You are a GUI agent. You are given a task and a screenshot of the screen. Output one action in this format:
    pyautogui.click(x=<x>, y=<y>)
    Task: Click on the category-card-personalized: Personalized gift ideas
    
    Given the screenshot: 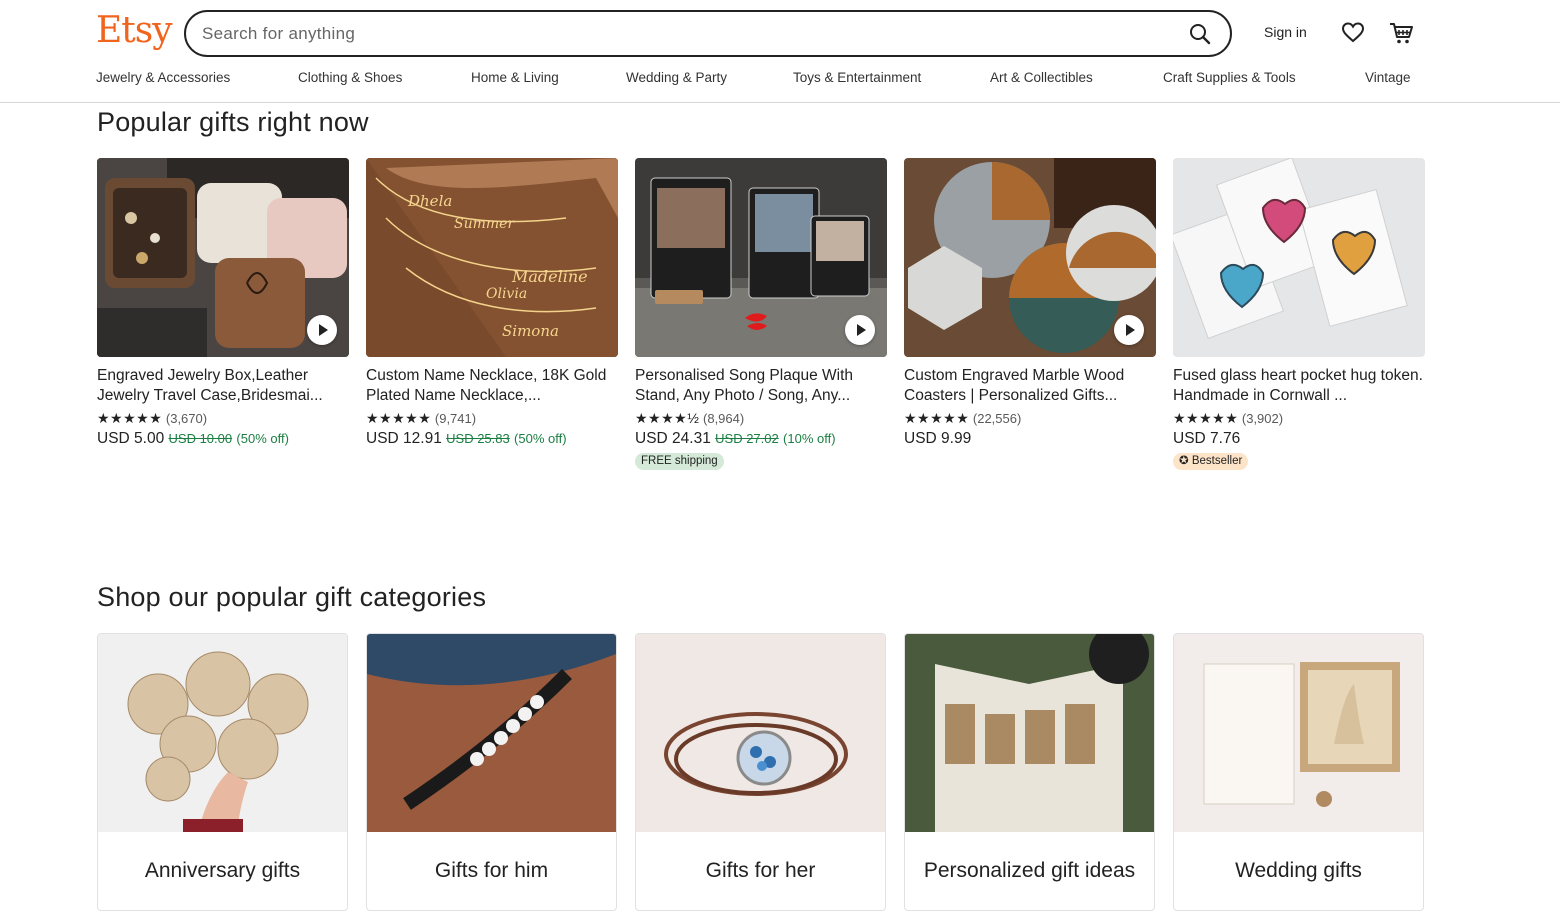 What is the action you would take?
    pyautogui.click(x=1029, y=772)
    